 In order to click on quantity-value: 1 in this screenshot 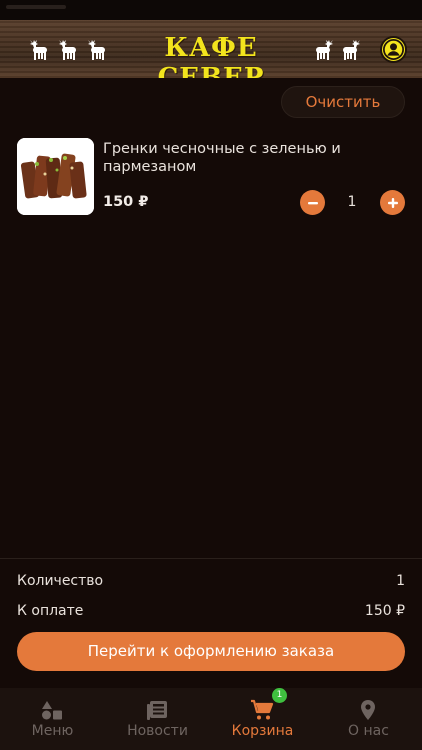, I will do `click(352, 202)`.